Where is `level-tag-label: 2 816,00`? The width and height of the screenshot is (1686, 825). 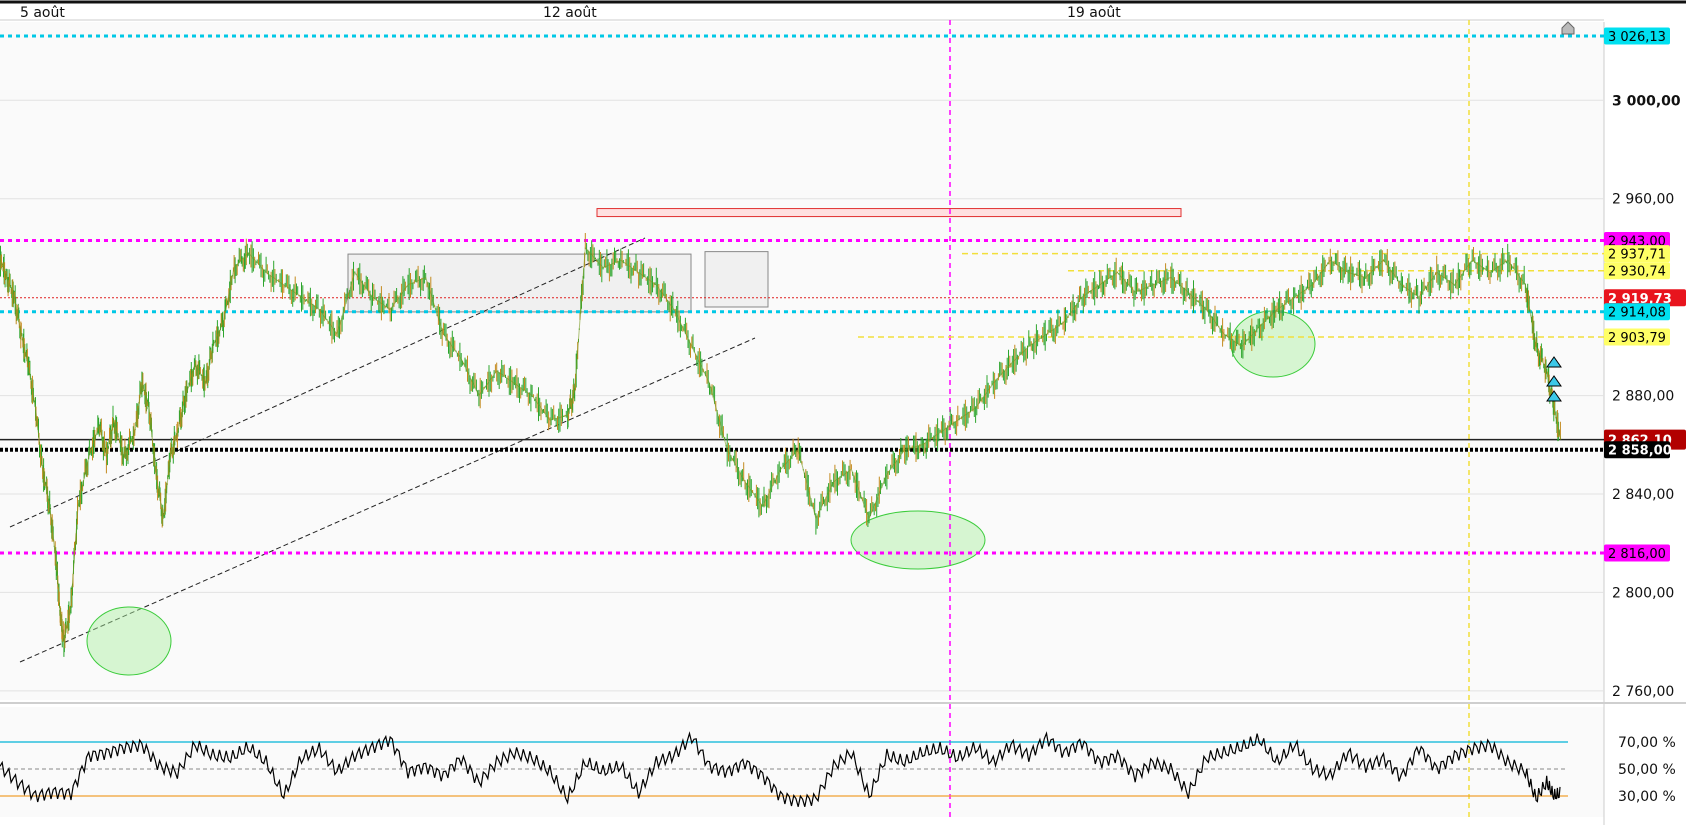 level-tag-label: 2 816,00 is located at coordinates (1637, 554).